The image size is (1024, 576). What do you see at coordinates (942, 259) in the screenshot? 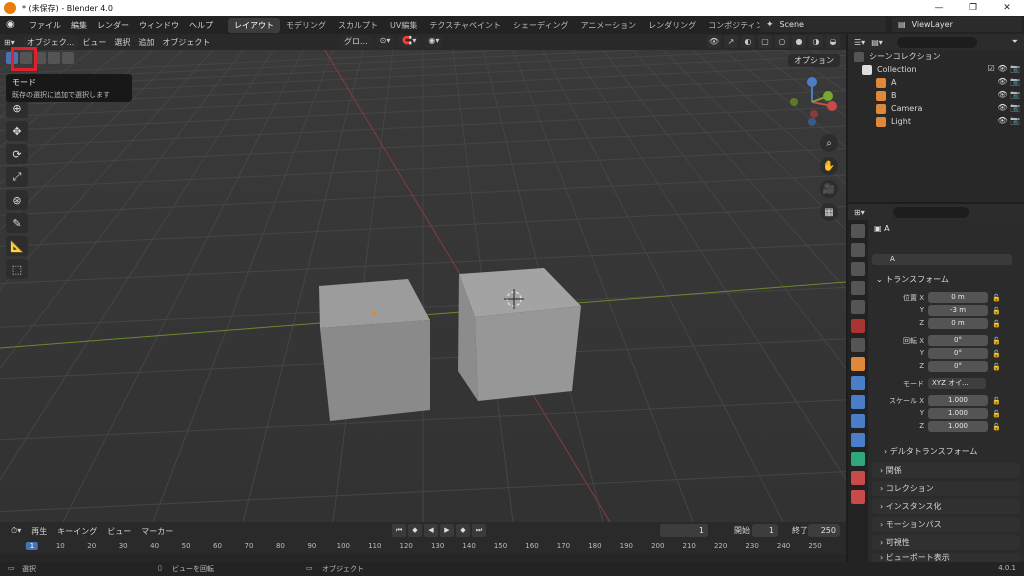
I see `object-name-field: A` at bounding box center [942, 259].